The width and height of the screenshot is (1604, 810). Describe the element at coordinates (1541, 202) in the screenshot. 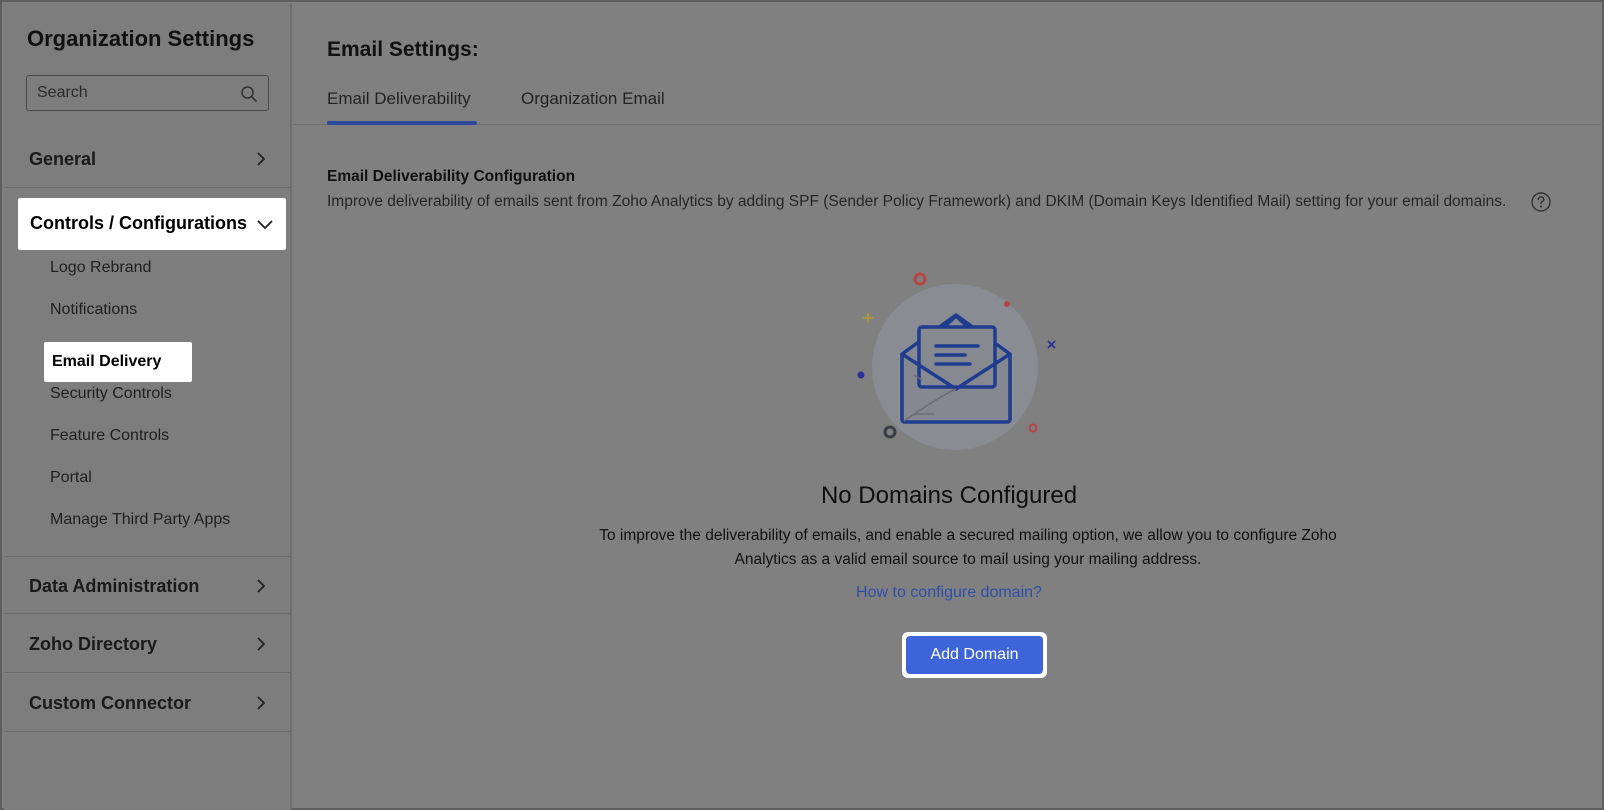

I see `question-circle-icon` at that location.